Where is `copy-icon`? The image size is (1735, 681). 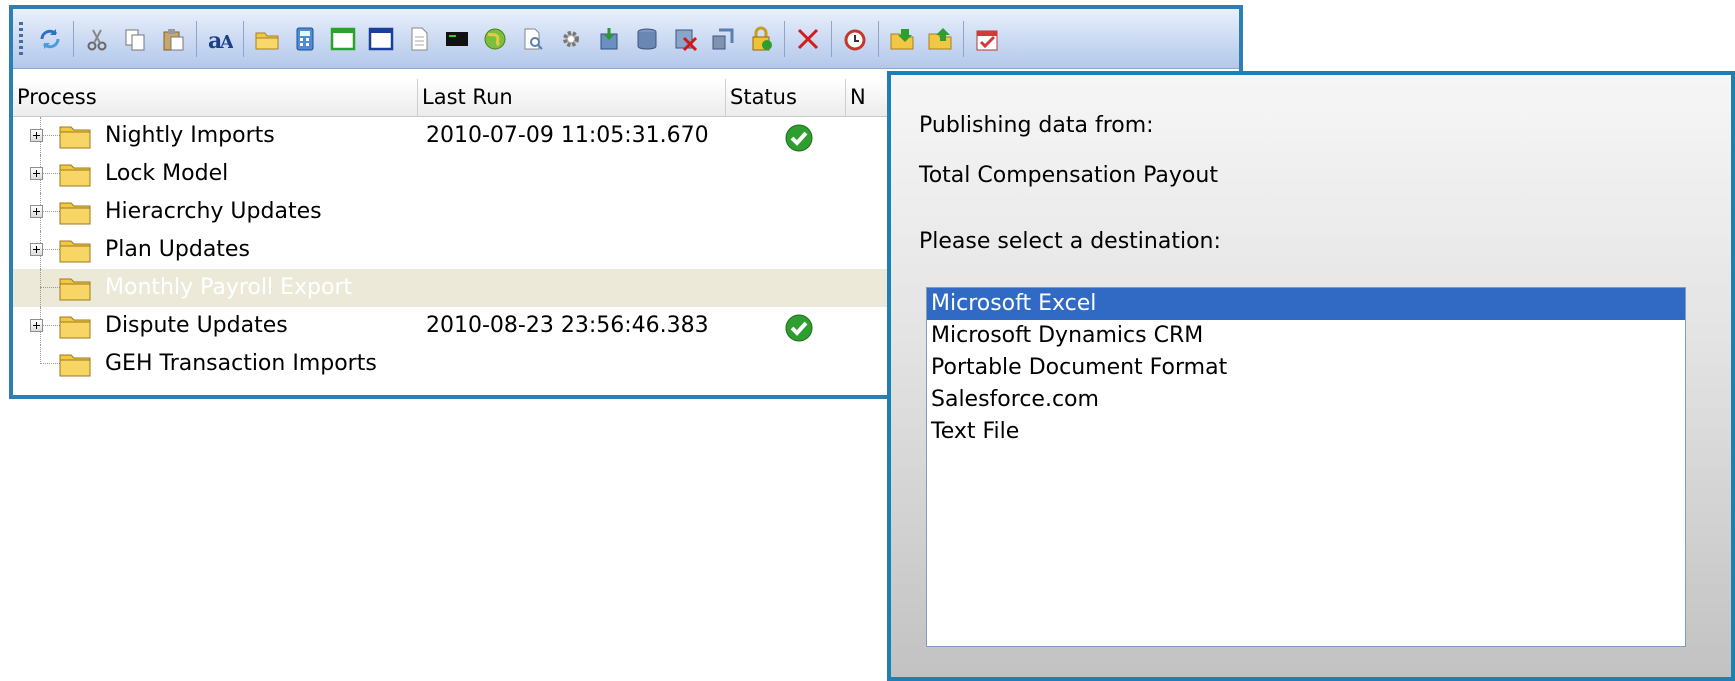 copy-icon is located at coordinates (135, 39).